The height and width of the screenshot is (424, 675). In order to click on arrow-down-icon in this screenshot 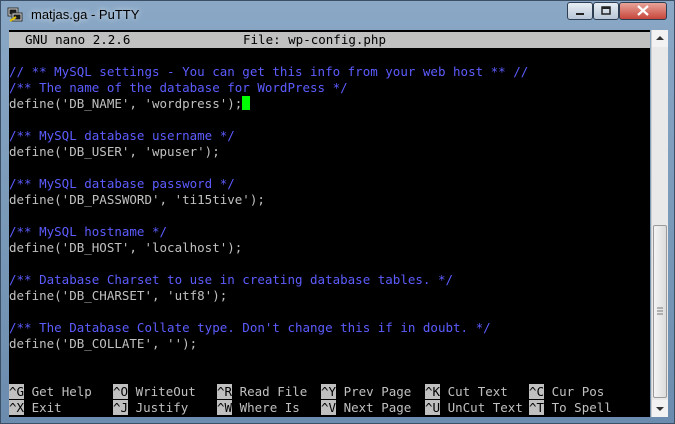, I will do `click(660, 409)`.